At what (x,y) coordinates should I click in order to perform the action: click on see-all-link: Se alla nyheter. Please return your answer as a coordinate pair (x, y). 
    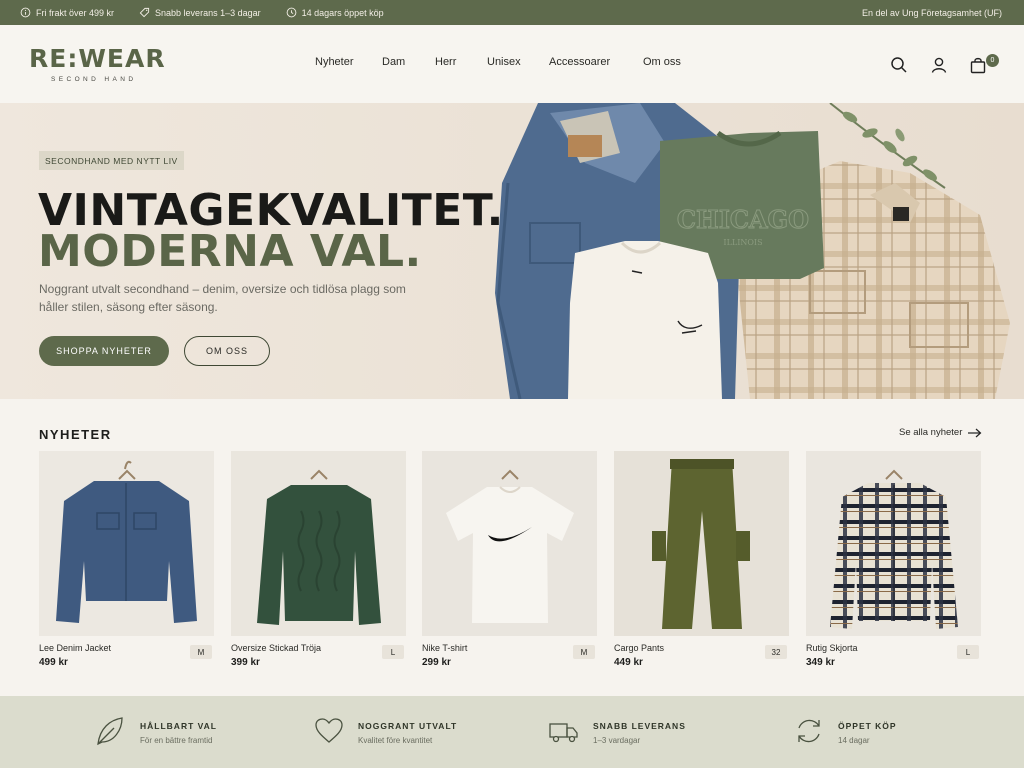
    Looking at the image, I should click on (940, 432).